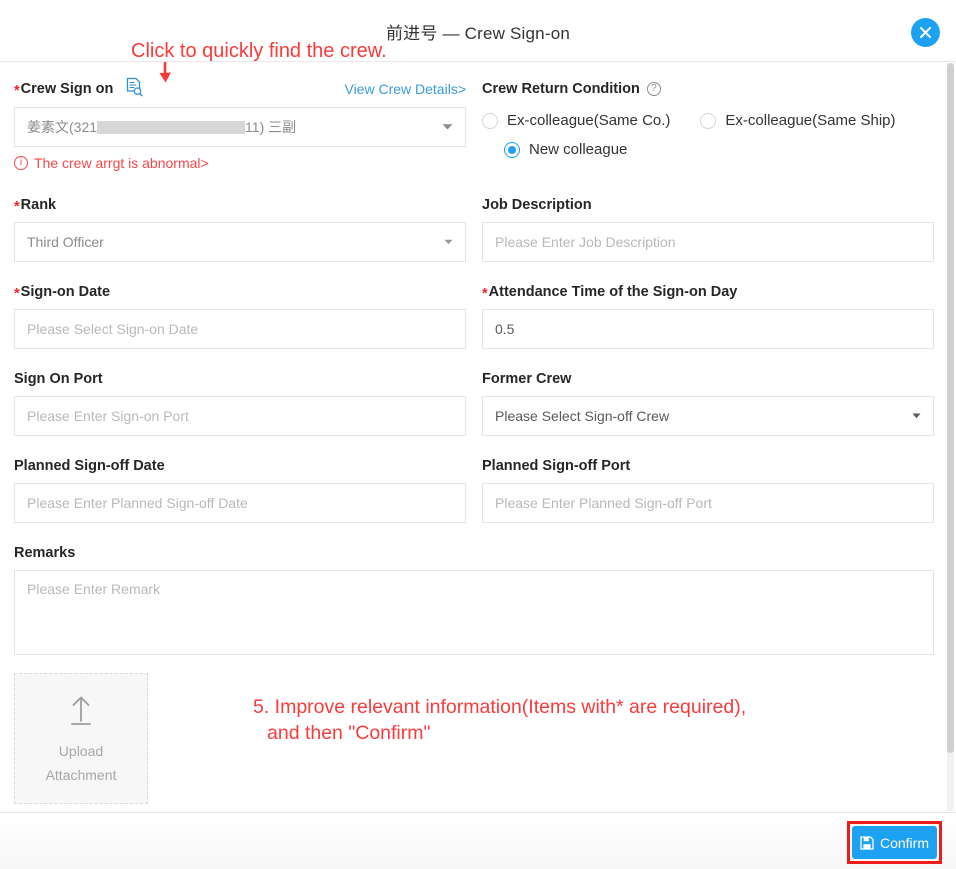  I want to click on close-icon, so click(925, 32).